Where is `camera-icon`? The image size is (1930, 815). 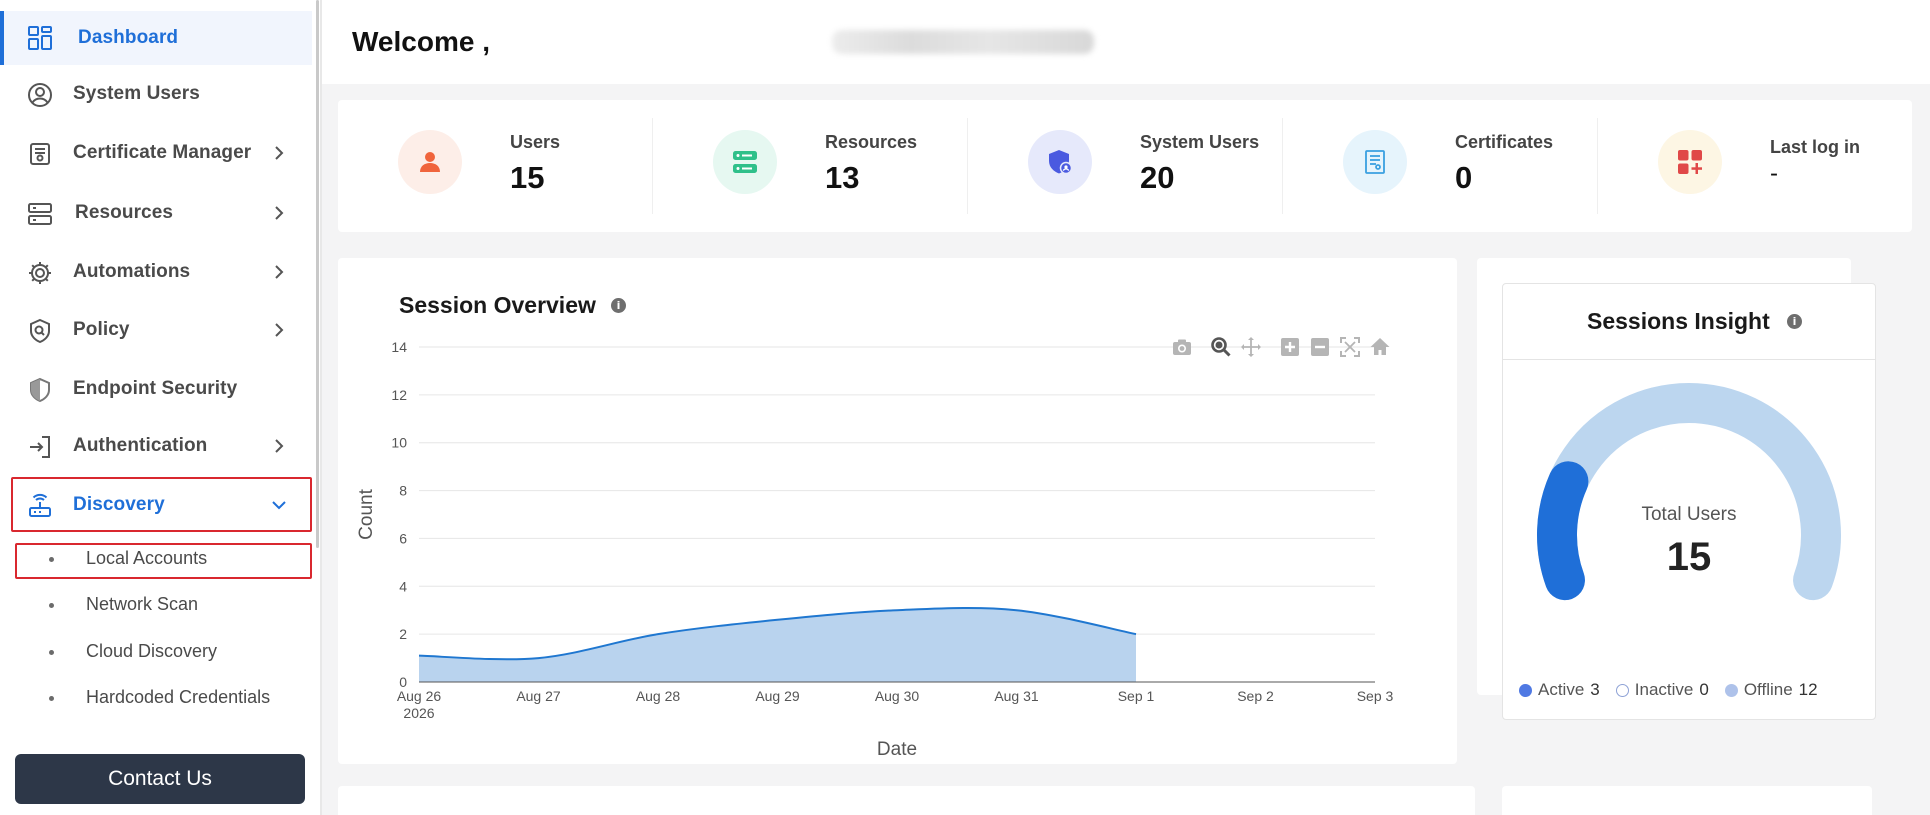 camera-icon is located at coordinates (1182, 347).